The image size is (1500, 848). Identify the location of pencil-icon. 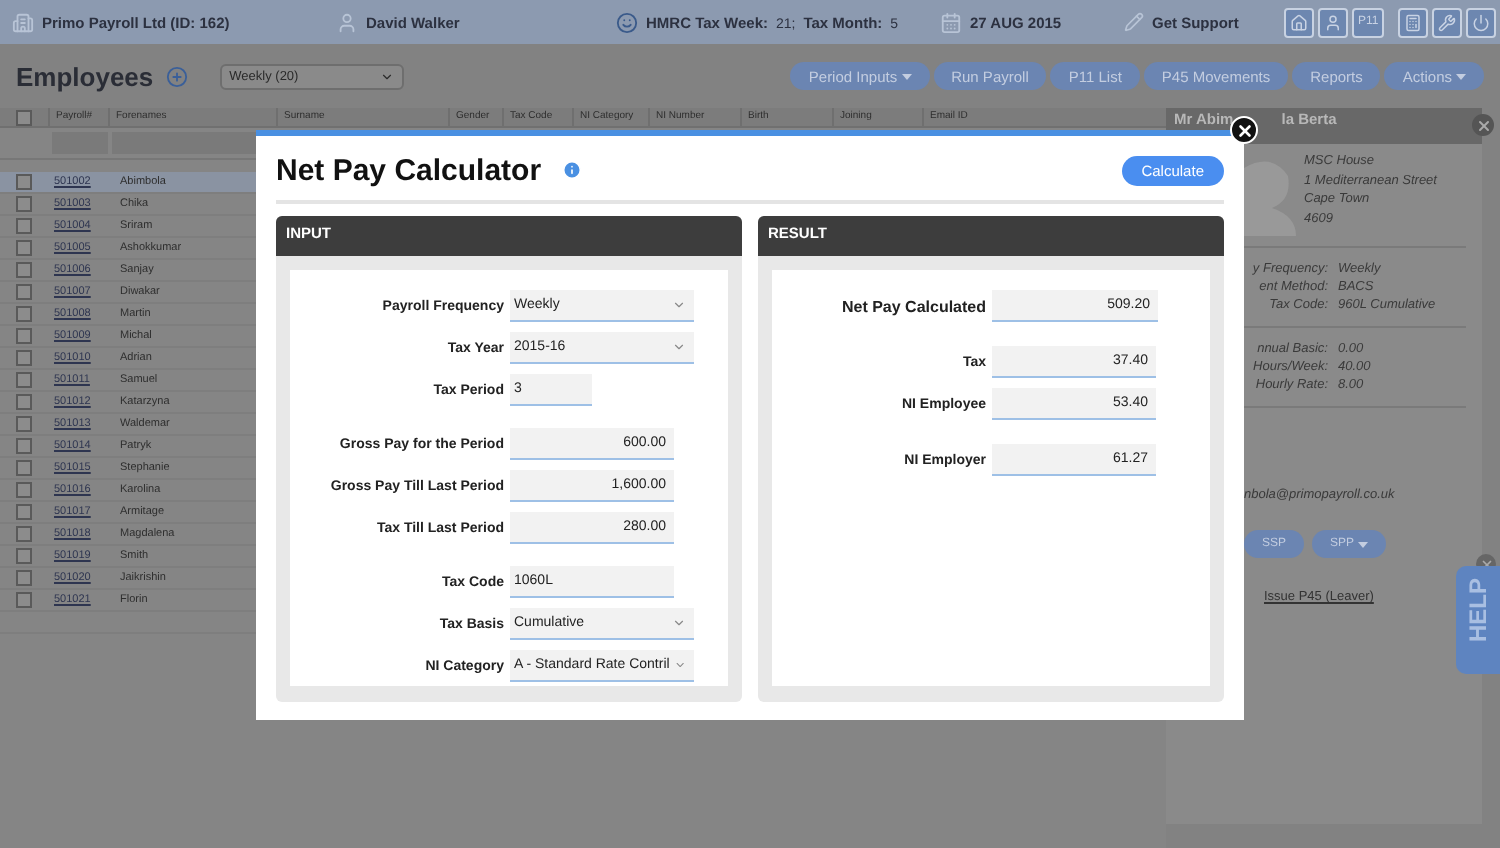
(1134, 22).